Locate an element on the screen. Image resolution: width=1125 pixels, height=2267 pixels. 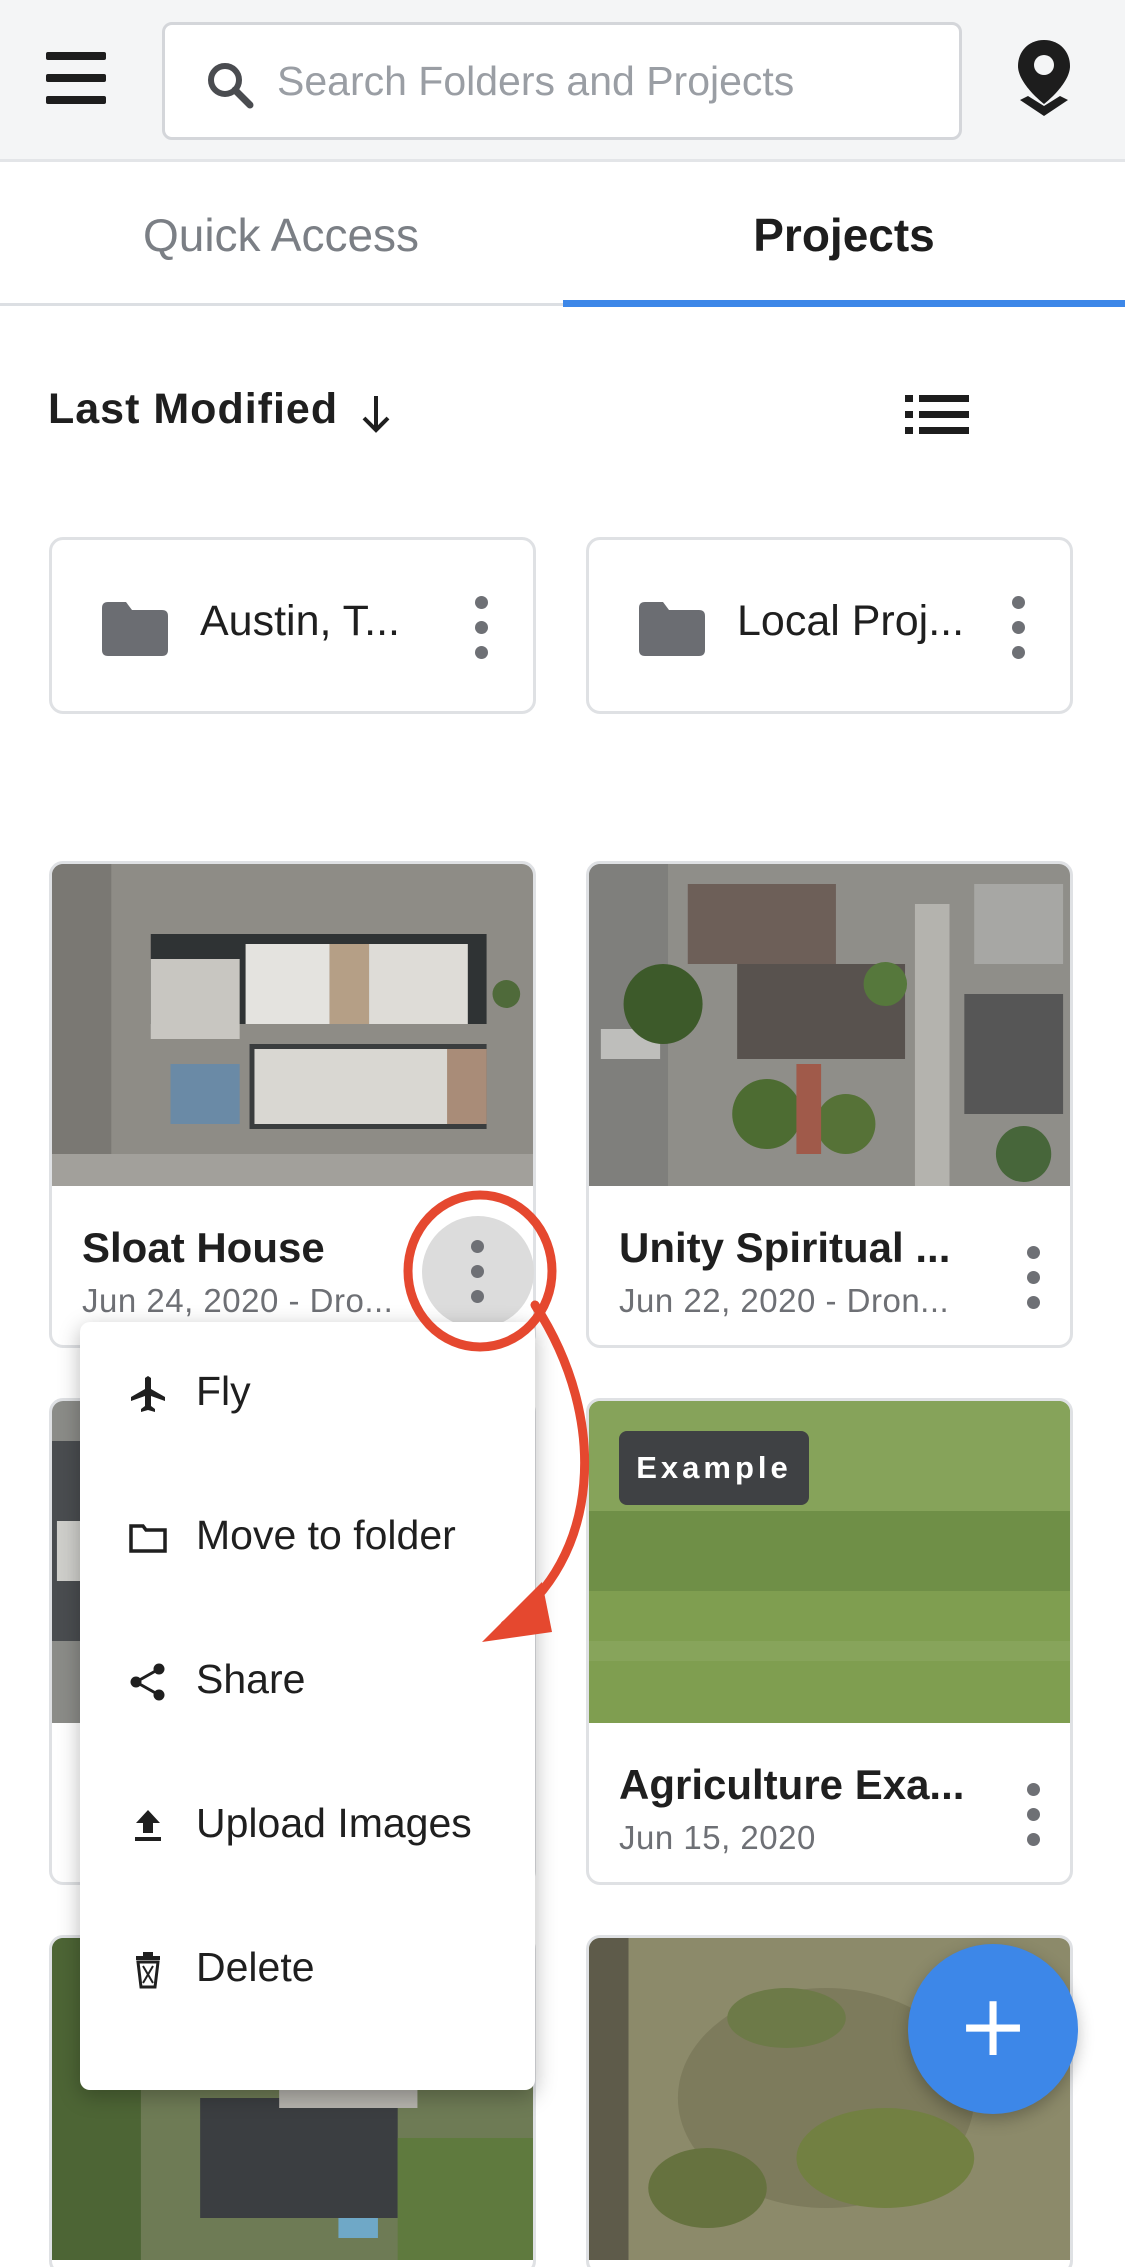
more-options-button-active is located at coordinates (478, 1272).